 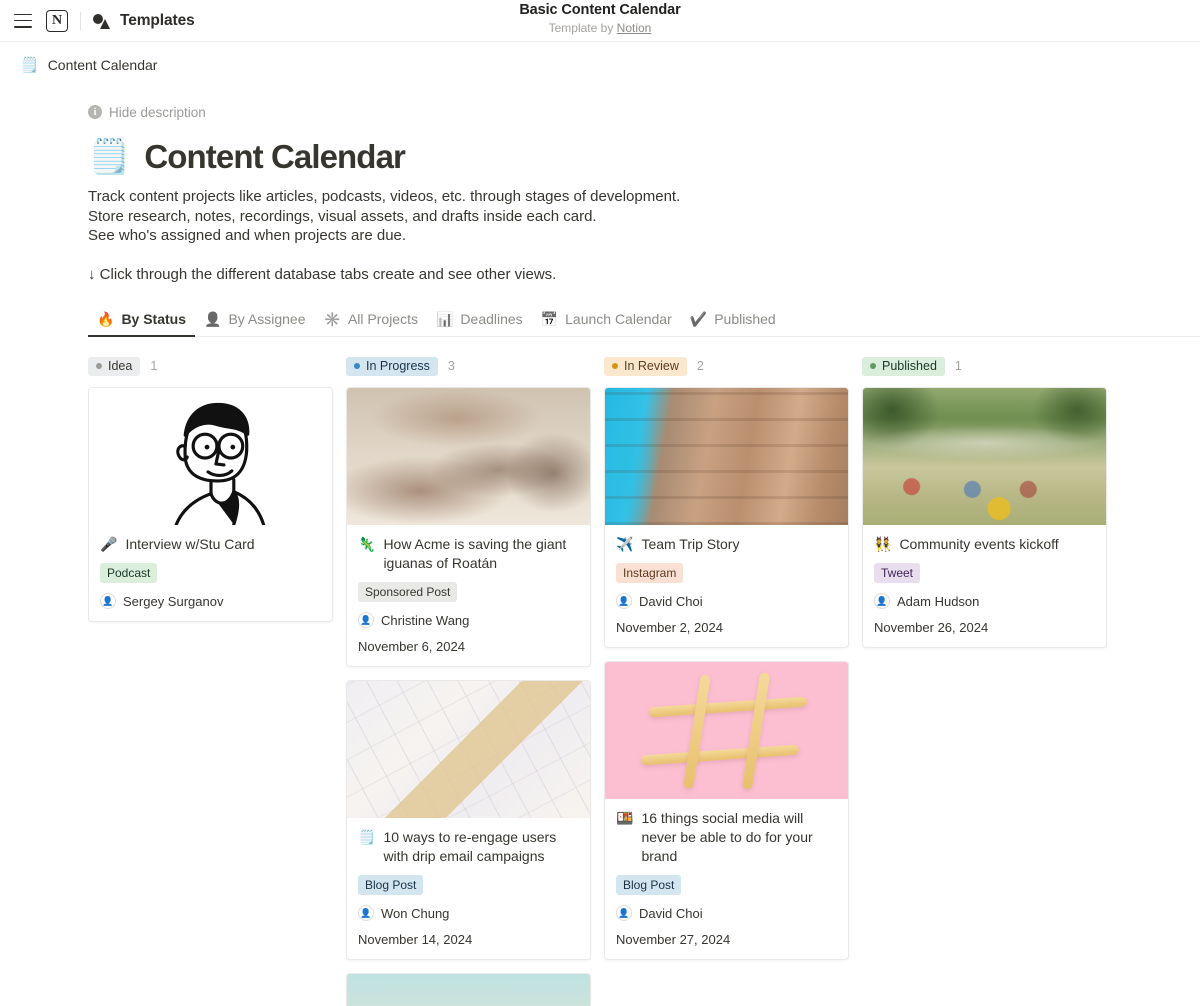 What do you see at coordinates (23, 20) in the screenshot?
I see `hamburger-icon` at bounding box center [23, 20].